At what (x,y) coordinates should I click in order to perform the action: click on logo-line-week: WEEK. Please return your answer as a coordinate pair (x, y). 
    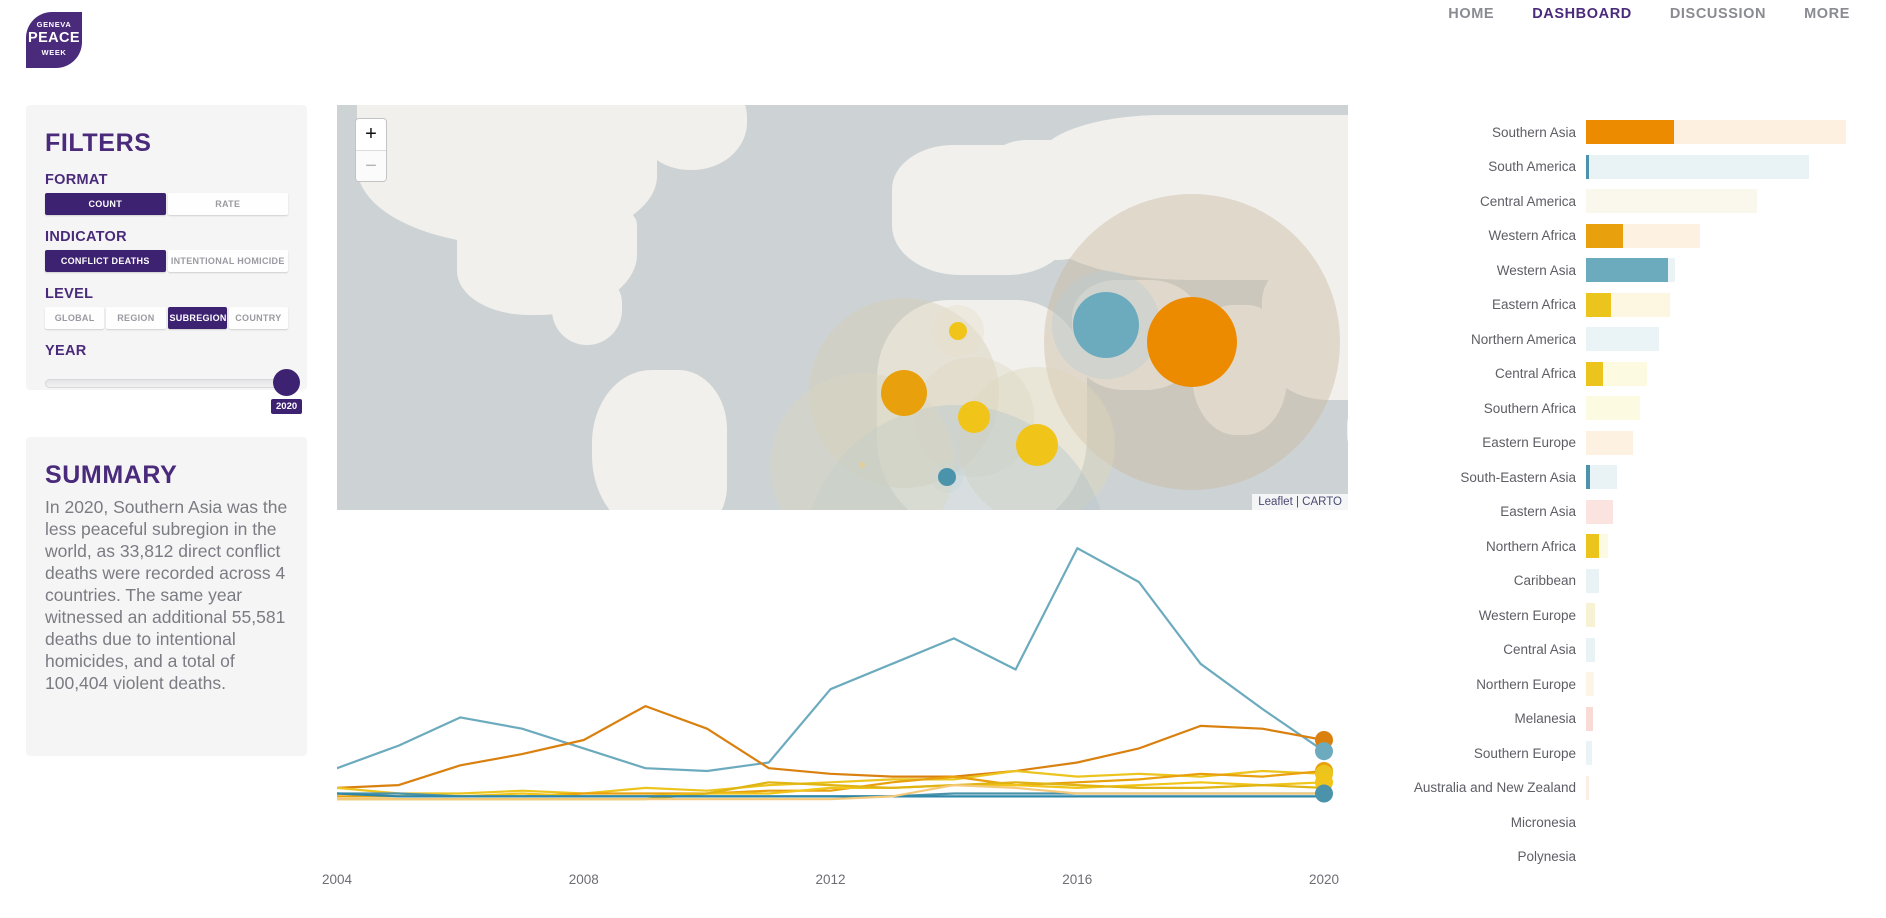
    Looking at the image, I should click on (54, 52).